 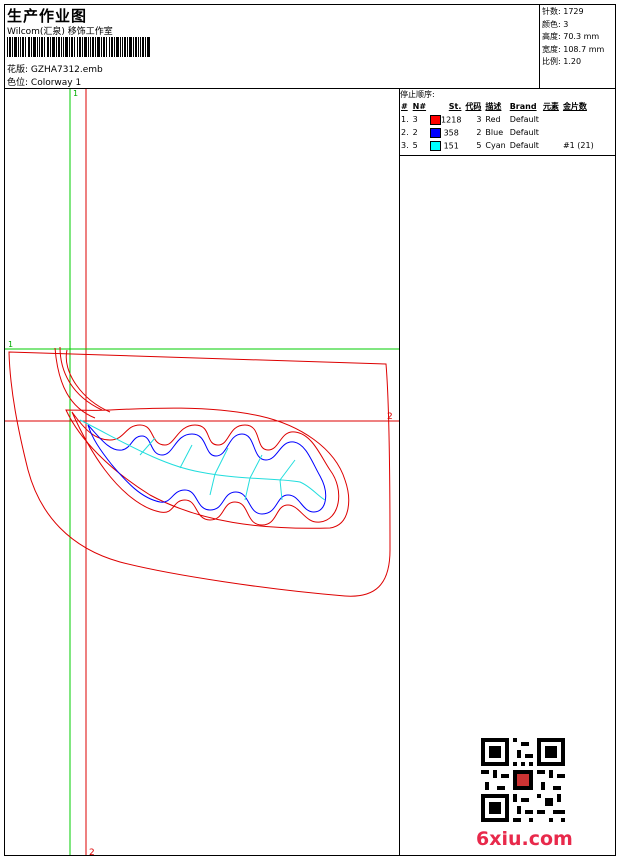 I want to click on table-row: 1. 3 1218 3 Red Default, so click(x=470, y=119).